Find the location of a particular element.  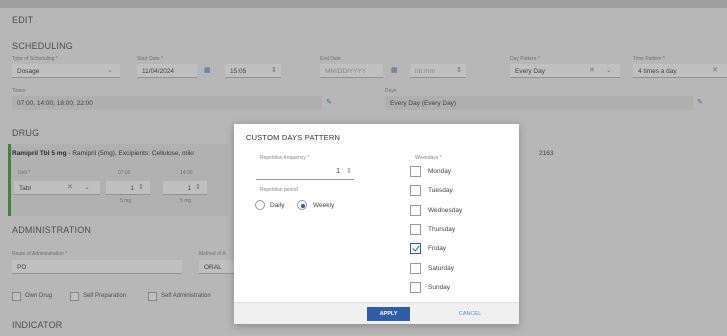

weekday-saturday-label: Saturday is located at coordinates (441, 268).